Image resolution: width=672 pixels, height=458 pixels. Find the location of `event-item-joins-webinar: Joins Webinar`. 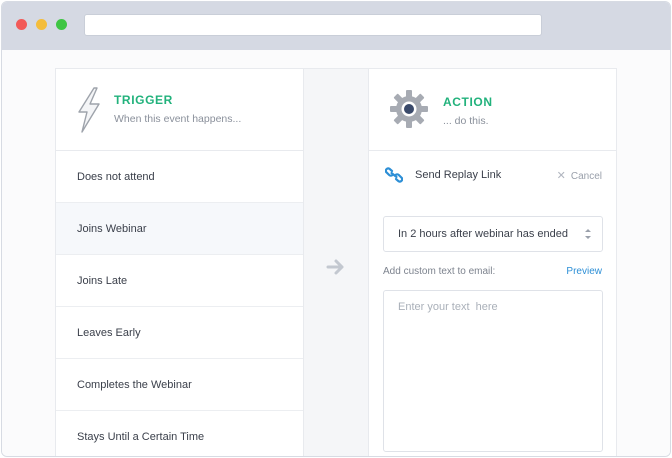

event-item-joins-webinar: Joins Webinar is located at coordinates (179, 229).